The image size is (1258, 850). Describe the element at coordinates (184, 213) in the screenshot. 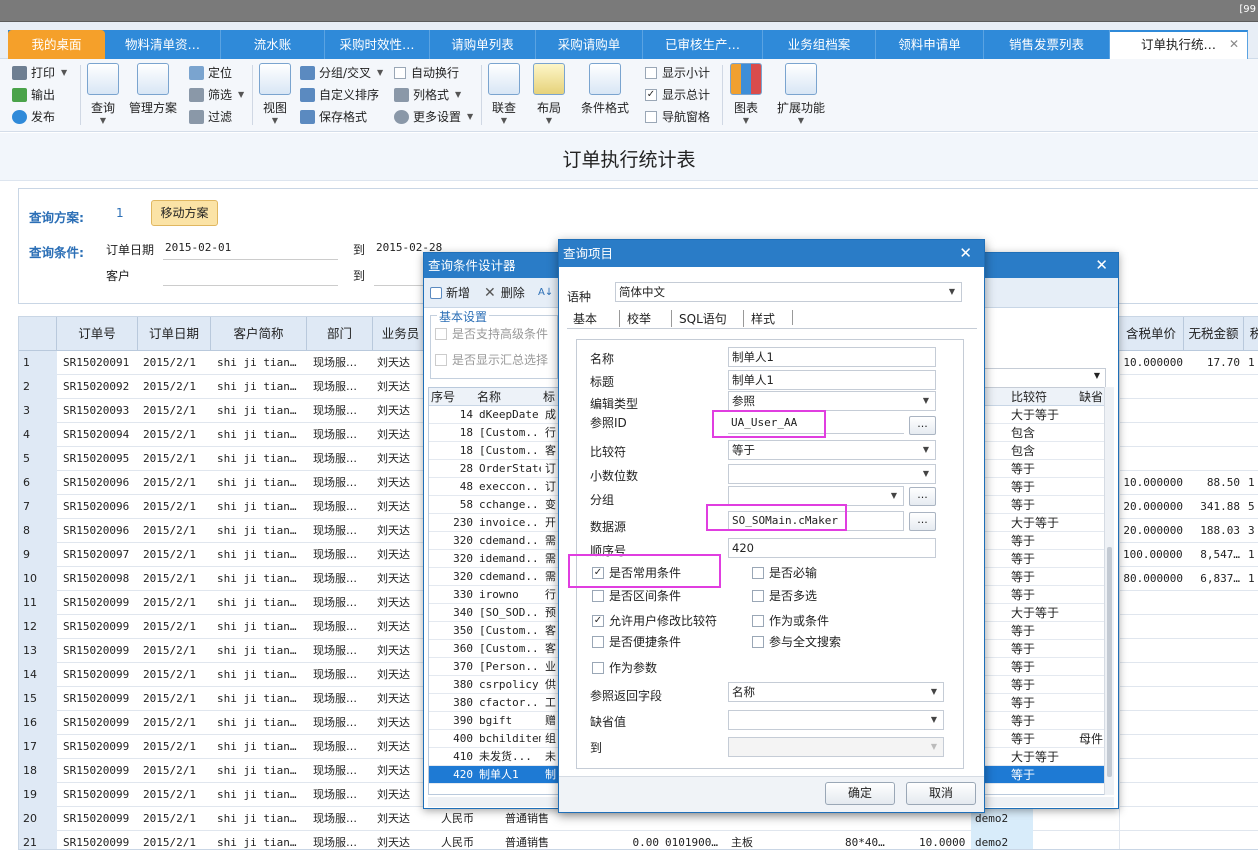

I see `move-plan-button: 移动方案` at that location.